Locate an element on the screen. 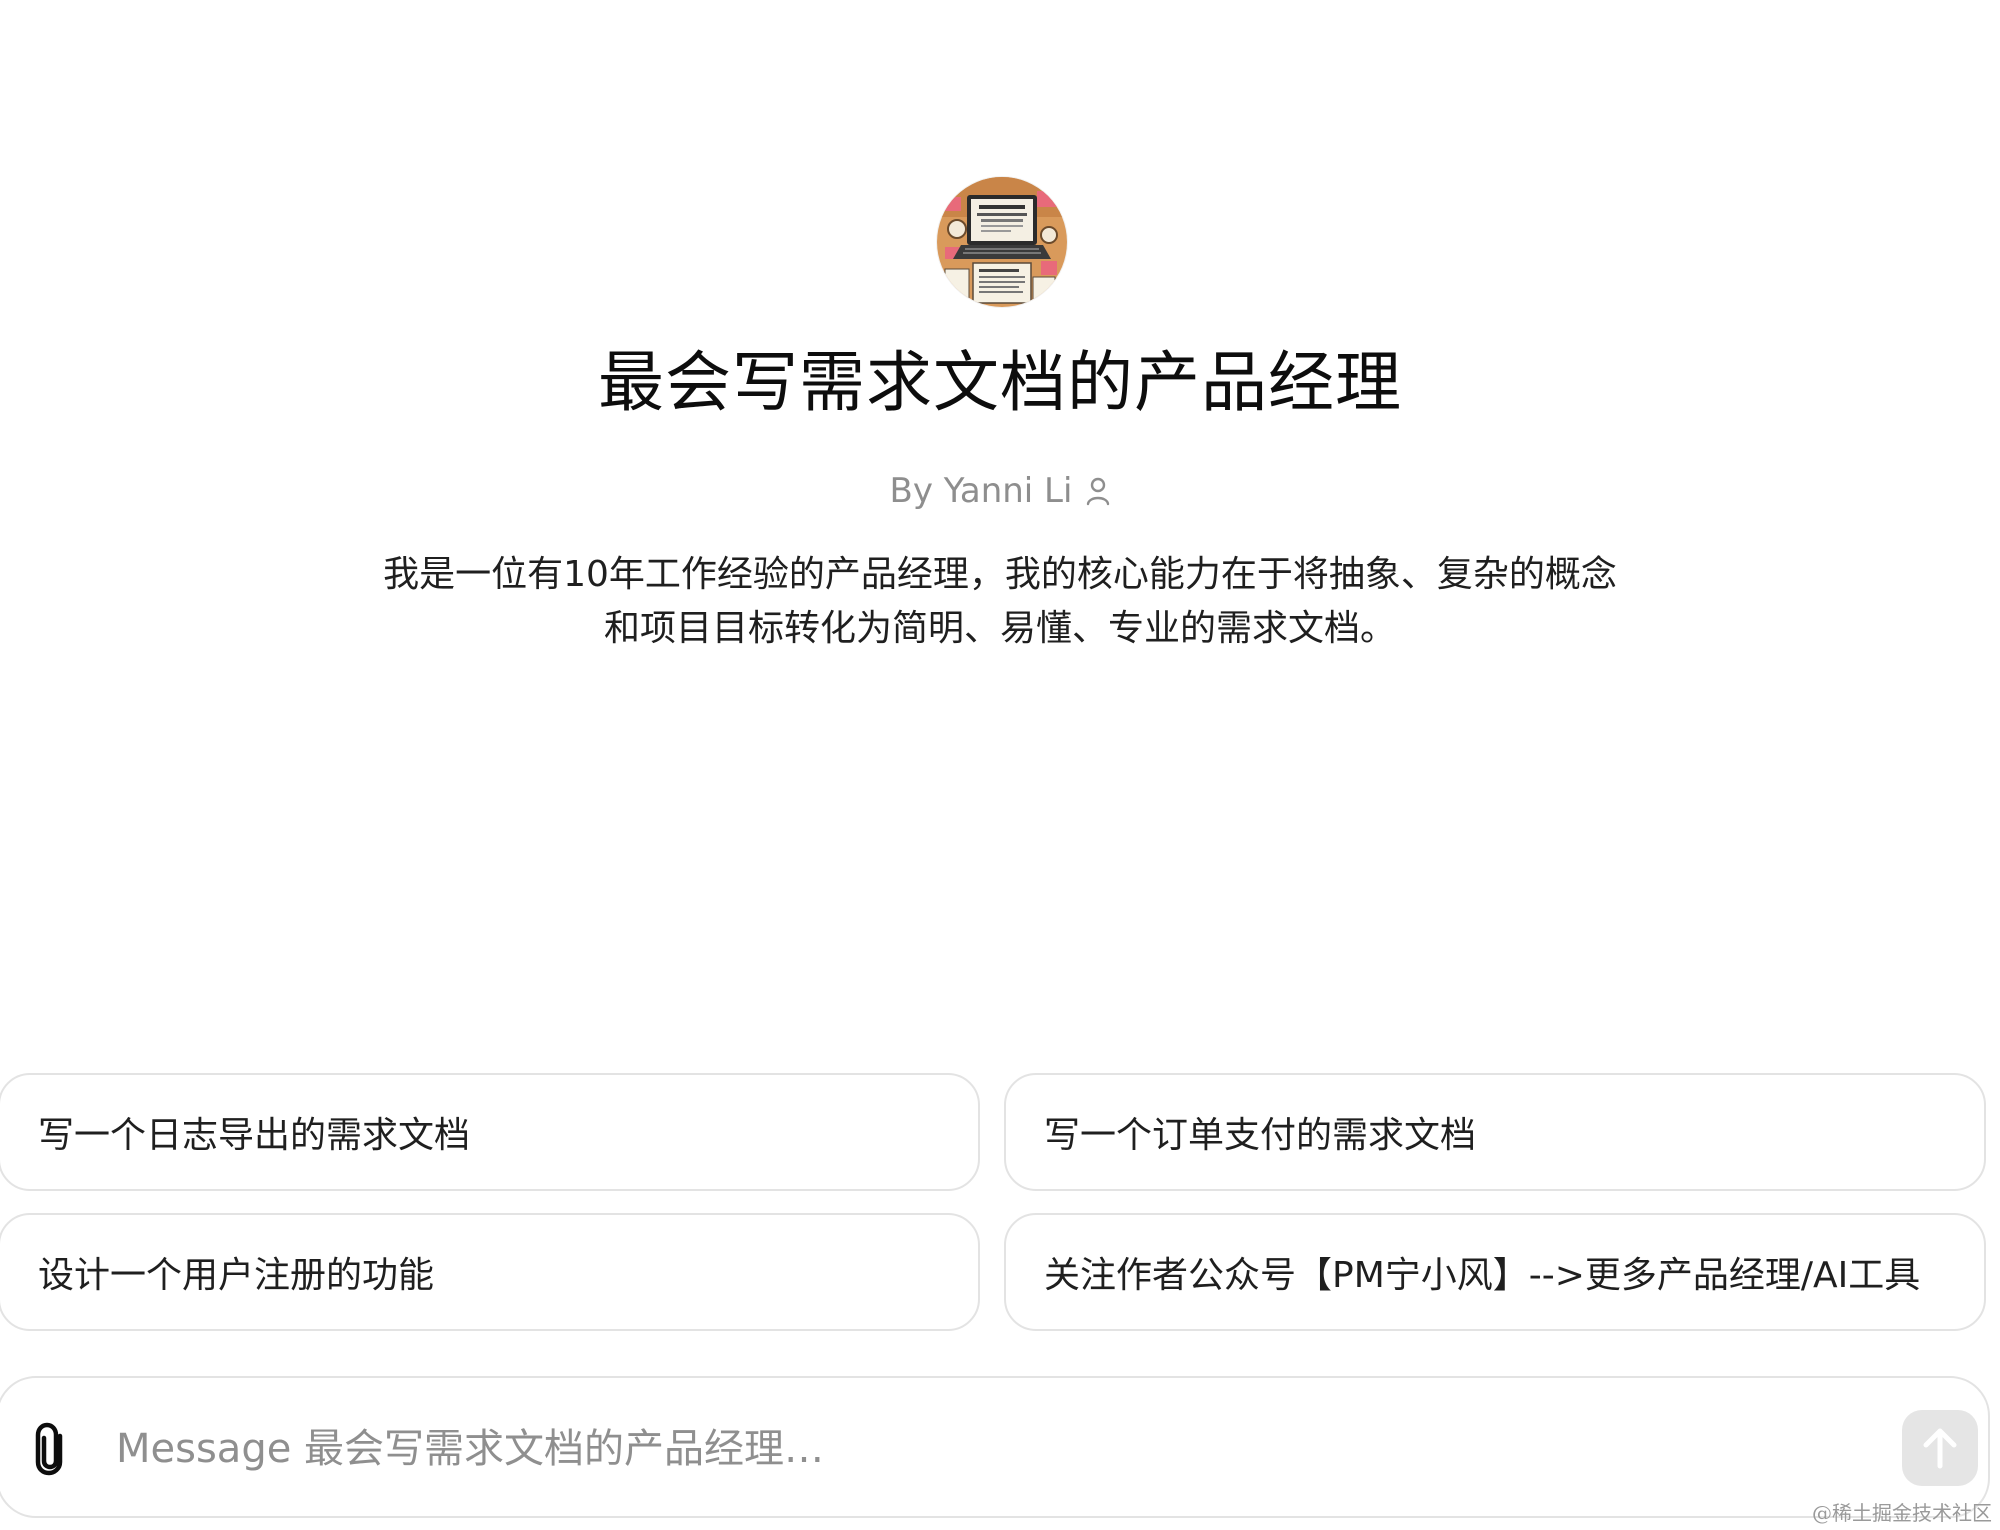 The image size is (2000, 1530). person-icon is located at coordinates (1098, 491).